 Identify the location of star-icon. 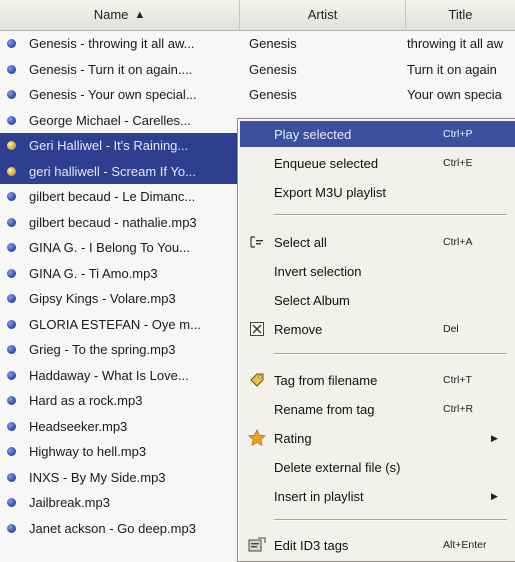
(257, 438).